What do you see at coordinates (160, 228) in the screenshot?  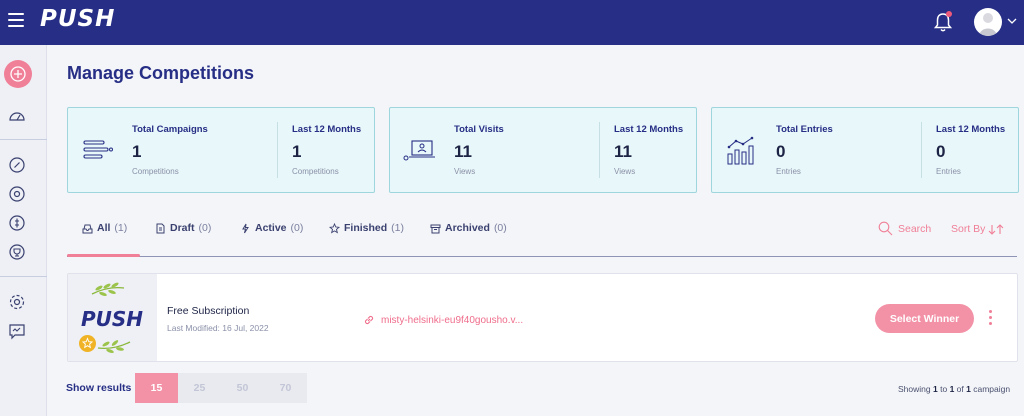 I see `document-icon` at bounding box center [160, 228].